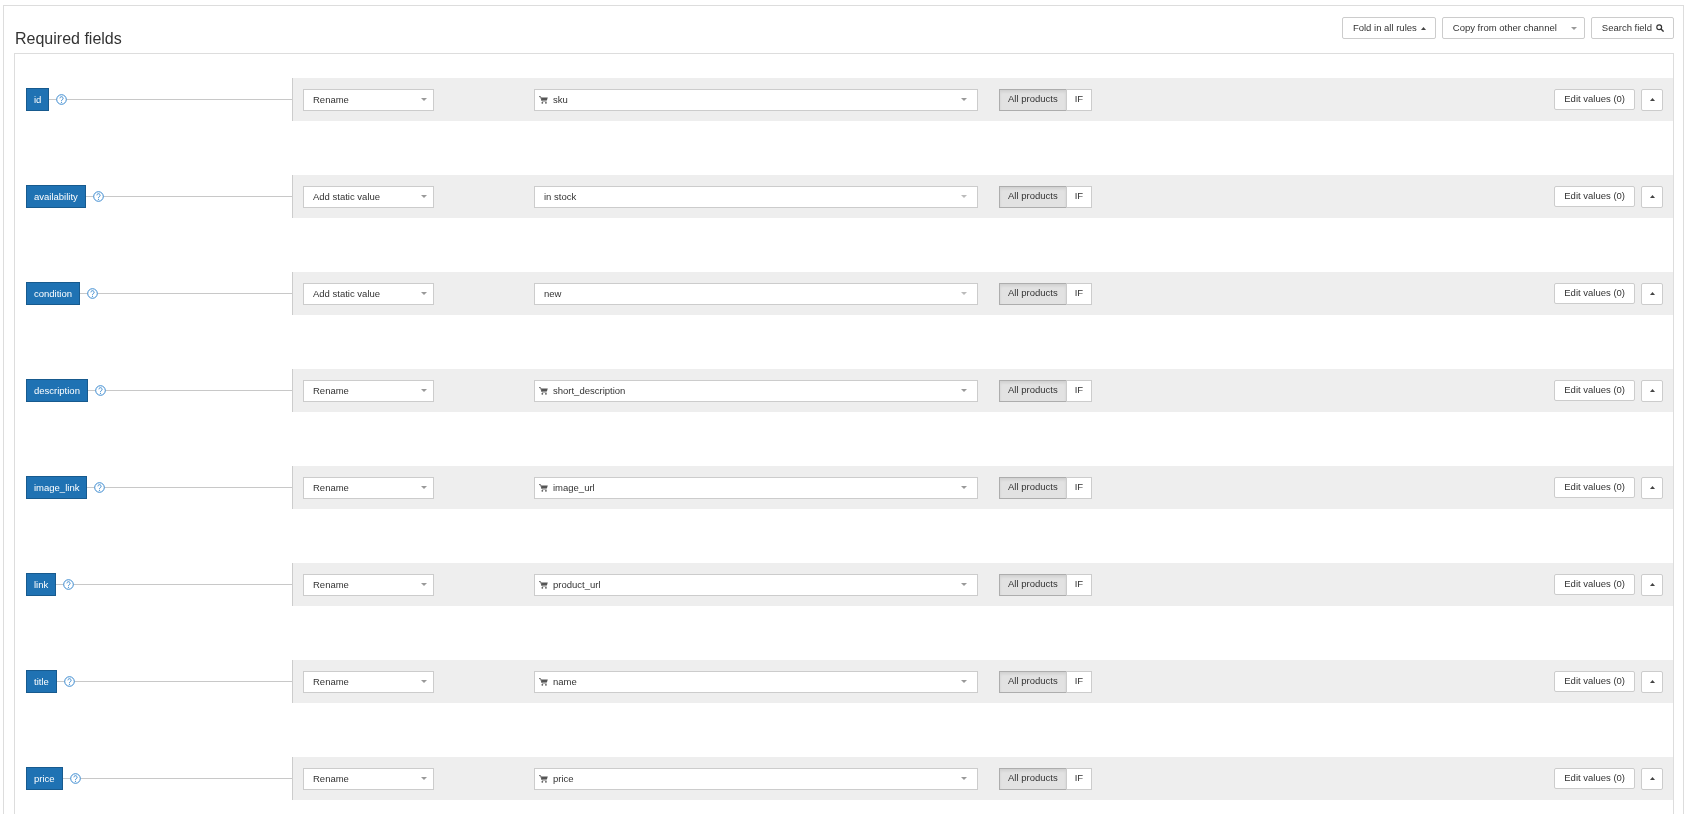  I want to click on section-title: Required fields, so click(68, 39).